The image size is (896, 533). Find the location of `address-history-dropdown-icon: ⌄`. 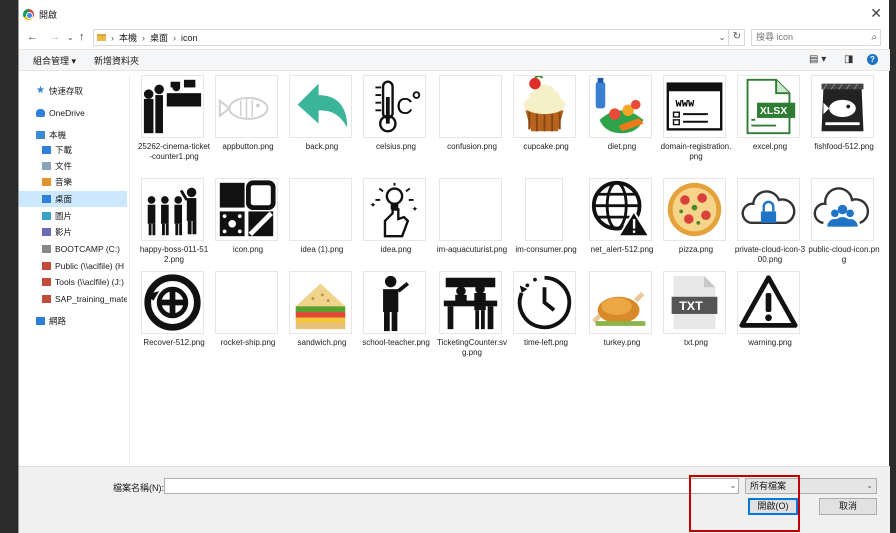

address-history-dropdown-icon: ⌄ is located at coordinates (722, 37).